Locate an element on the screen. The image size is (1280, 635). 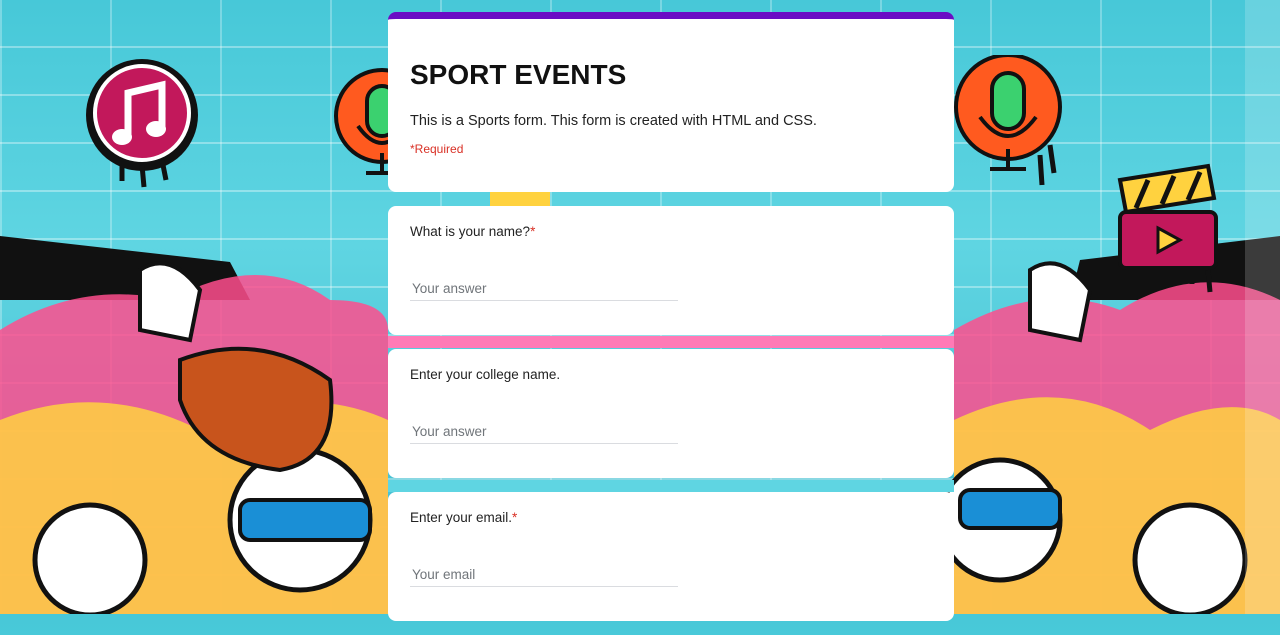
question-text: Enter your email. is located at coordinates (461, 517).